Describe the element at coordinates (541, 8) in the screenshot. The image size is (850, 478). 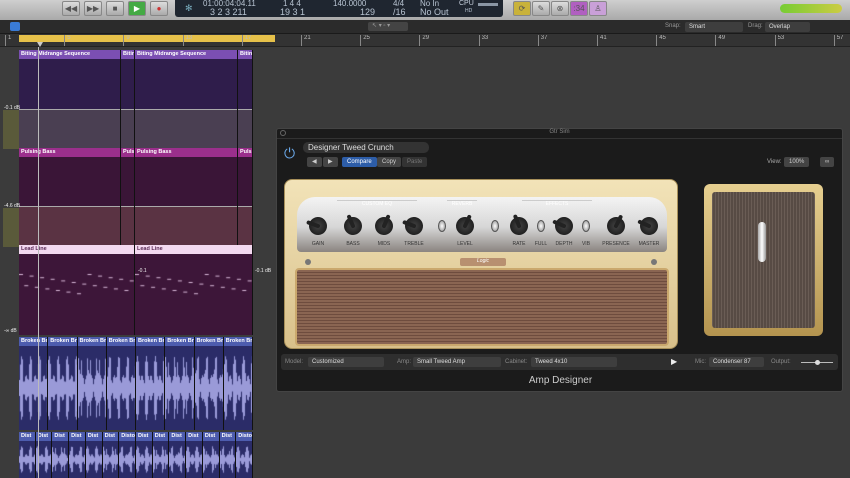
I see `pencil-button: ✎` at that location.